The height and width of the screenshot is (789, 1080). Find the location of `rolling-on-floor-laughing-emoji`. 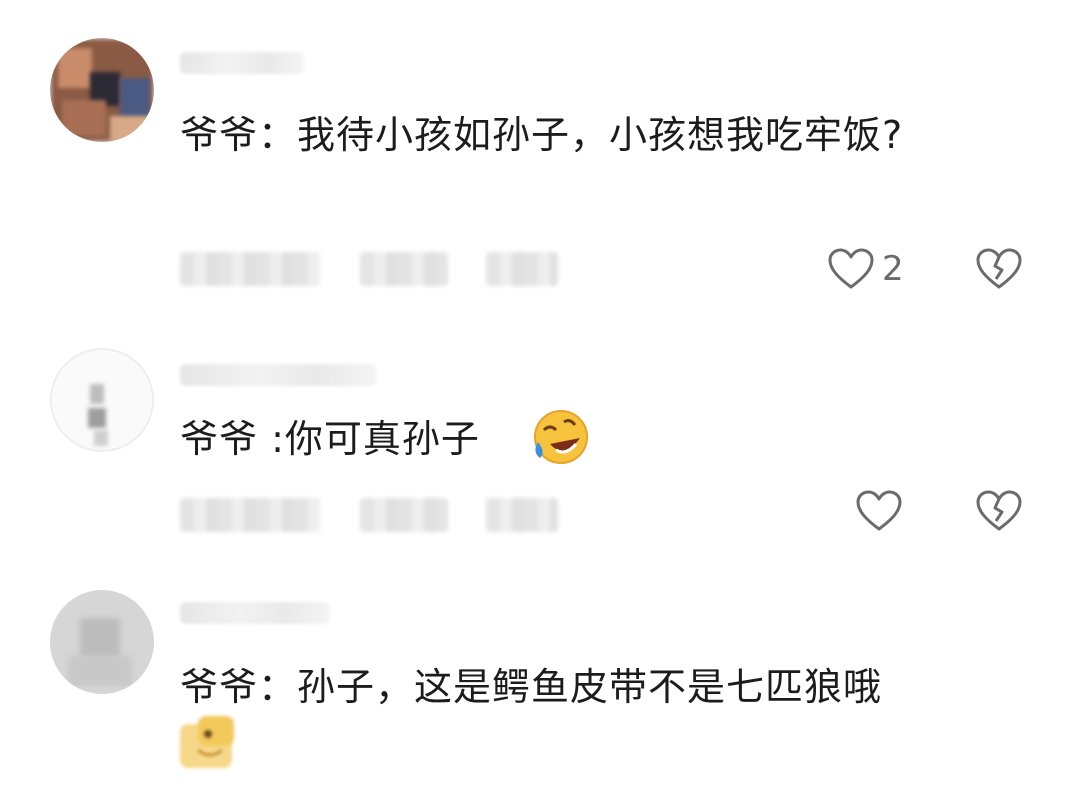

rolling-on-floor-laughing-emoji is located at coordinates (561, 437).